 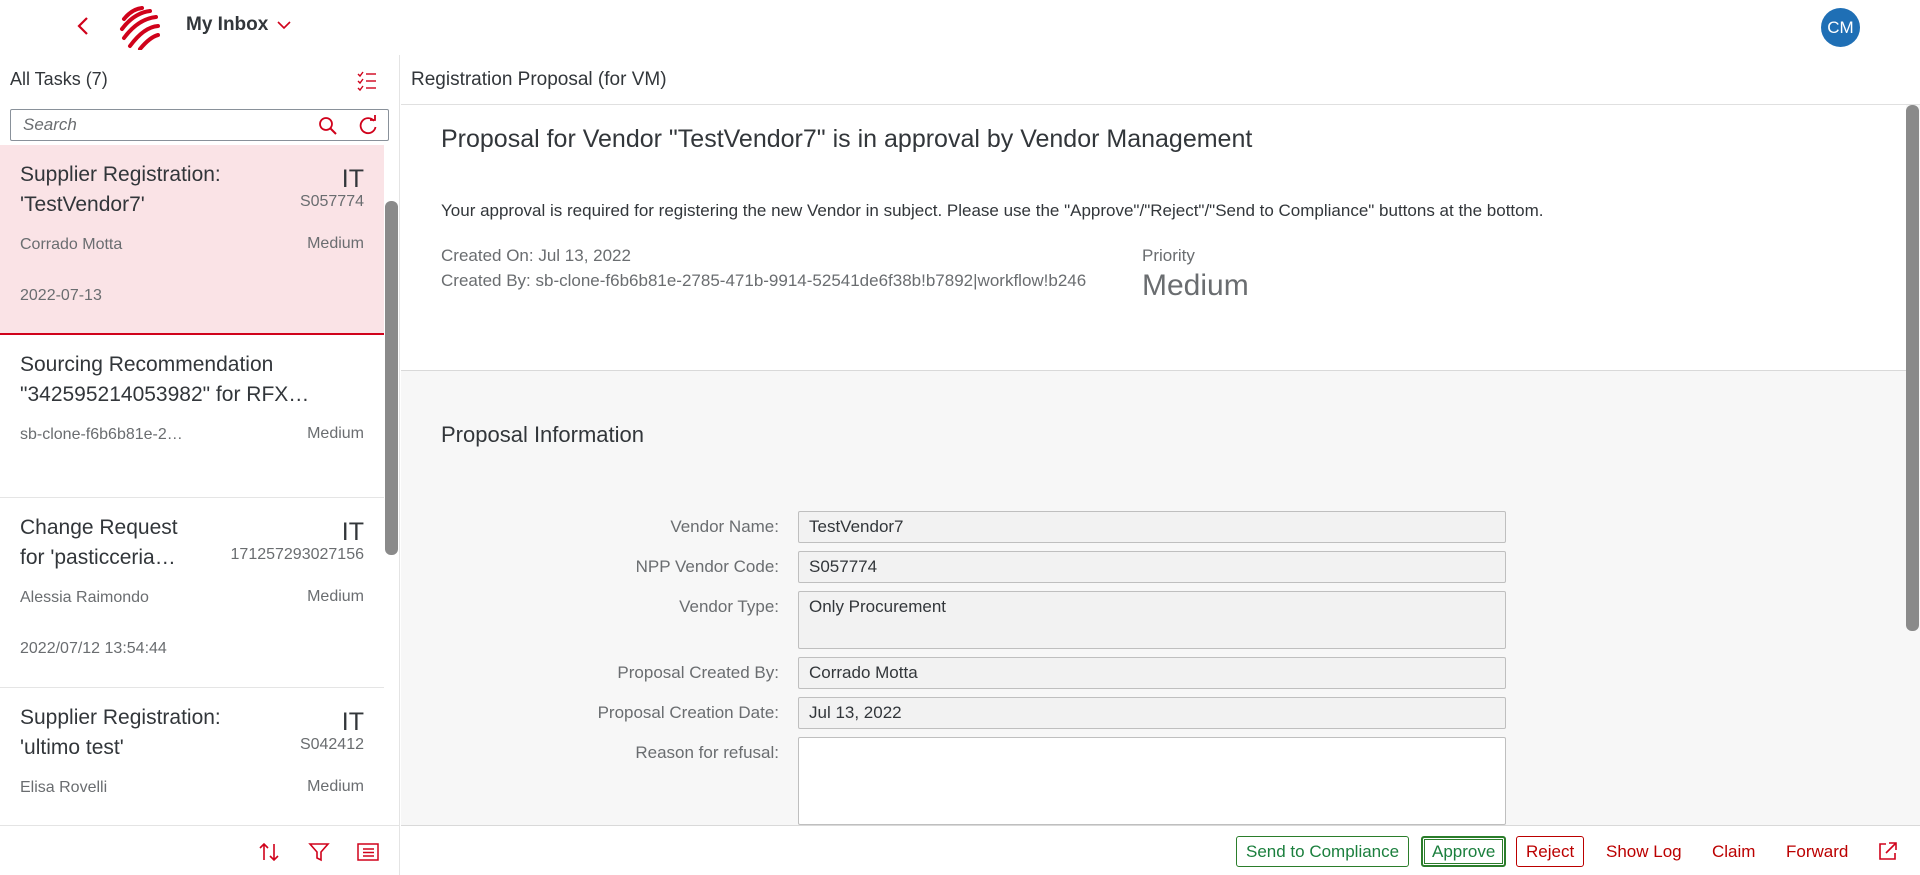 What do you see at coordinates (1160, 80) in the screenshot?
I see `detail-header: Registration Proposal (for VM)` at bounding box center [1160, 80].